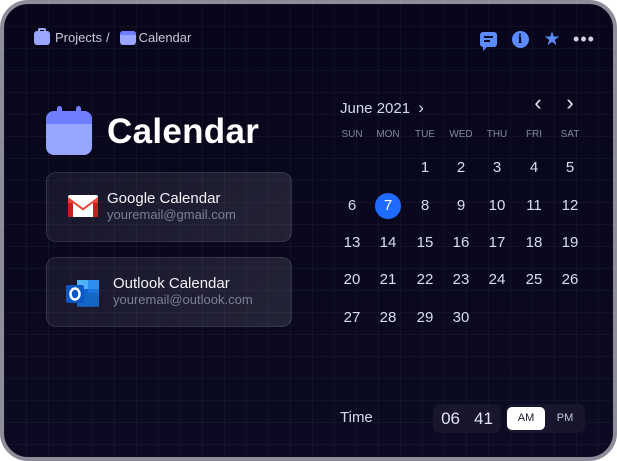 Image resolution: width=617 pixels, height=461 pixels. Describe the element at coordinates (497, 134) in the screenshot. I see `weekday-label: THU` at that location.